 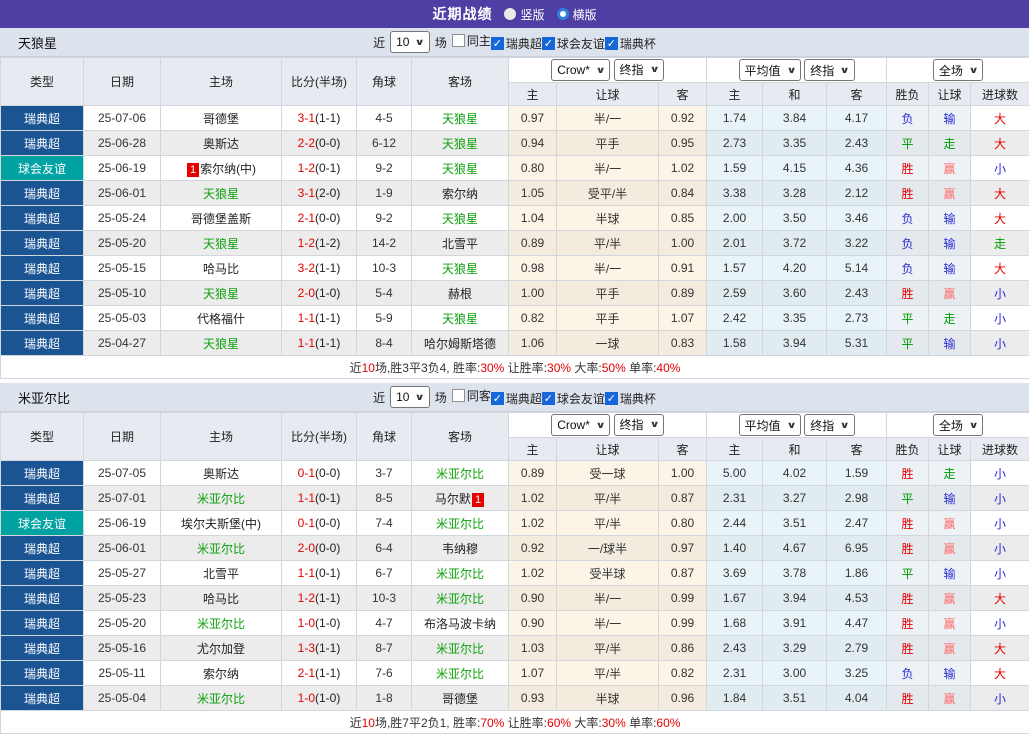 I want to click on halftime-score: (0-0), so click(x=327, y=143).